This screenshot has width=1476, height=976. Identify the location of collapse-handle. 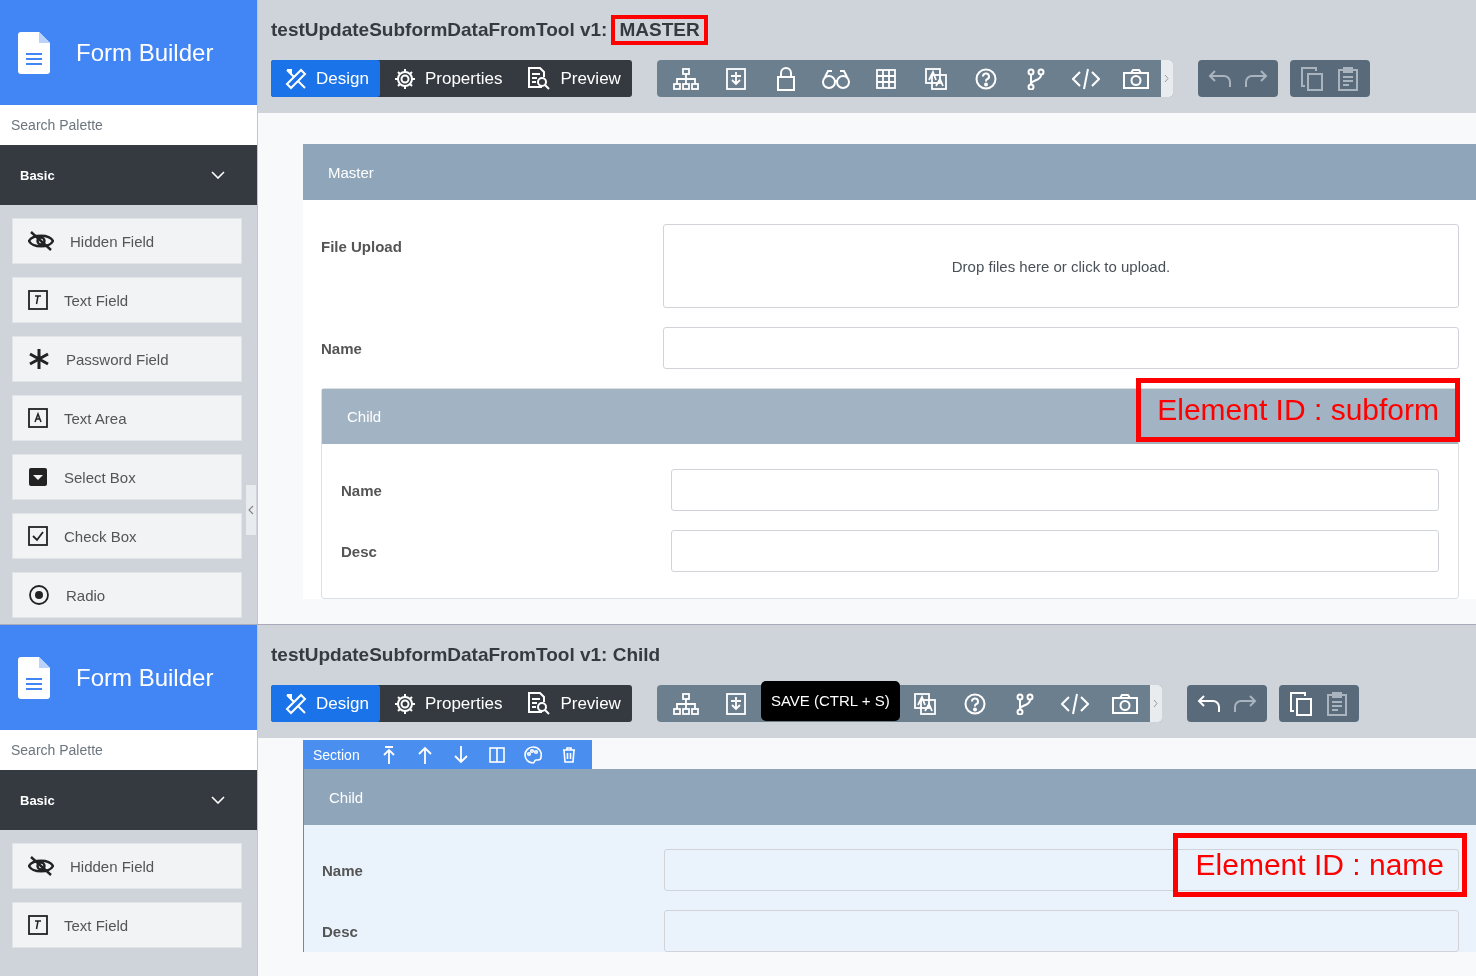
(251, 510).